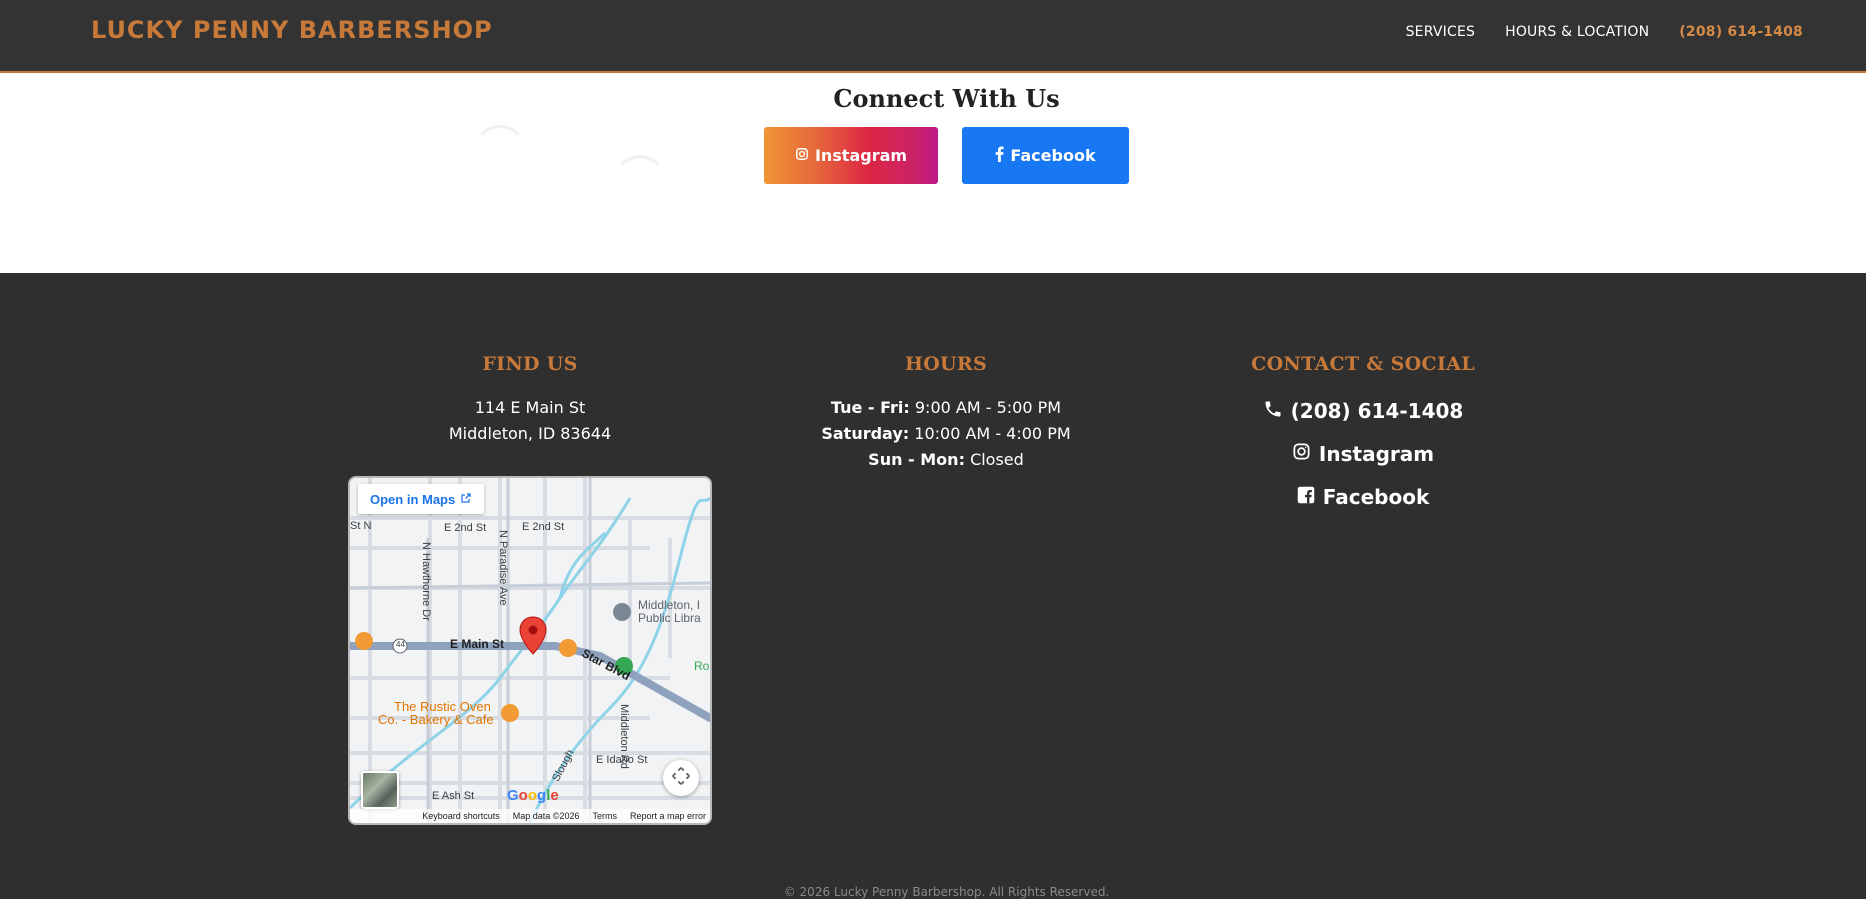 The width and height of the screenshot is (1866, 899). I want to click on contact-heading: CONTACT & SOCIAL, so click(1363, 364).